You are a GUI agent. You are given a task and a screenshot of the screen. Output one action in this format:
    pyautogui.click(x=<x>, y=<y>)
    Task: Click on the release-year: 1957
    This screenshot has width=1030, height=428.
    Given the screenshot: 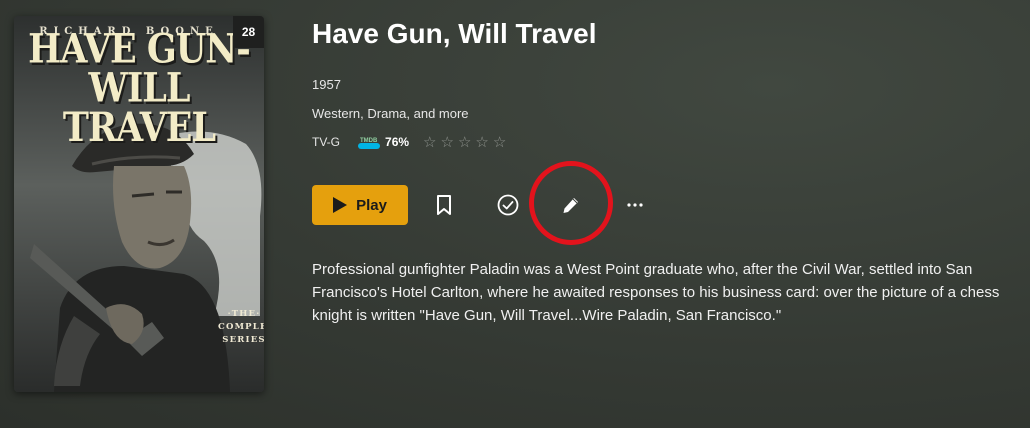 What is the action you would take?
    pyautogui.click(x=326, y=84)
    